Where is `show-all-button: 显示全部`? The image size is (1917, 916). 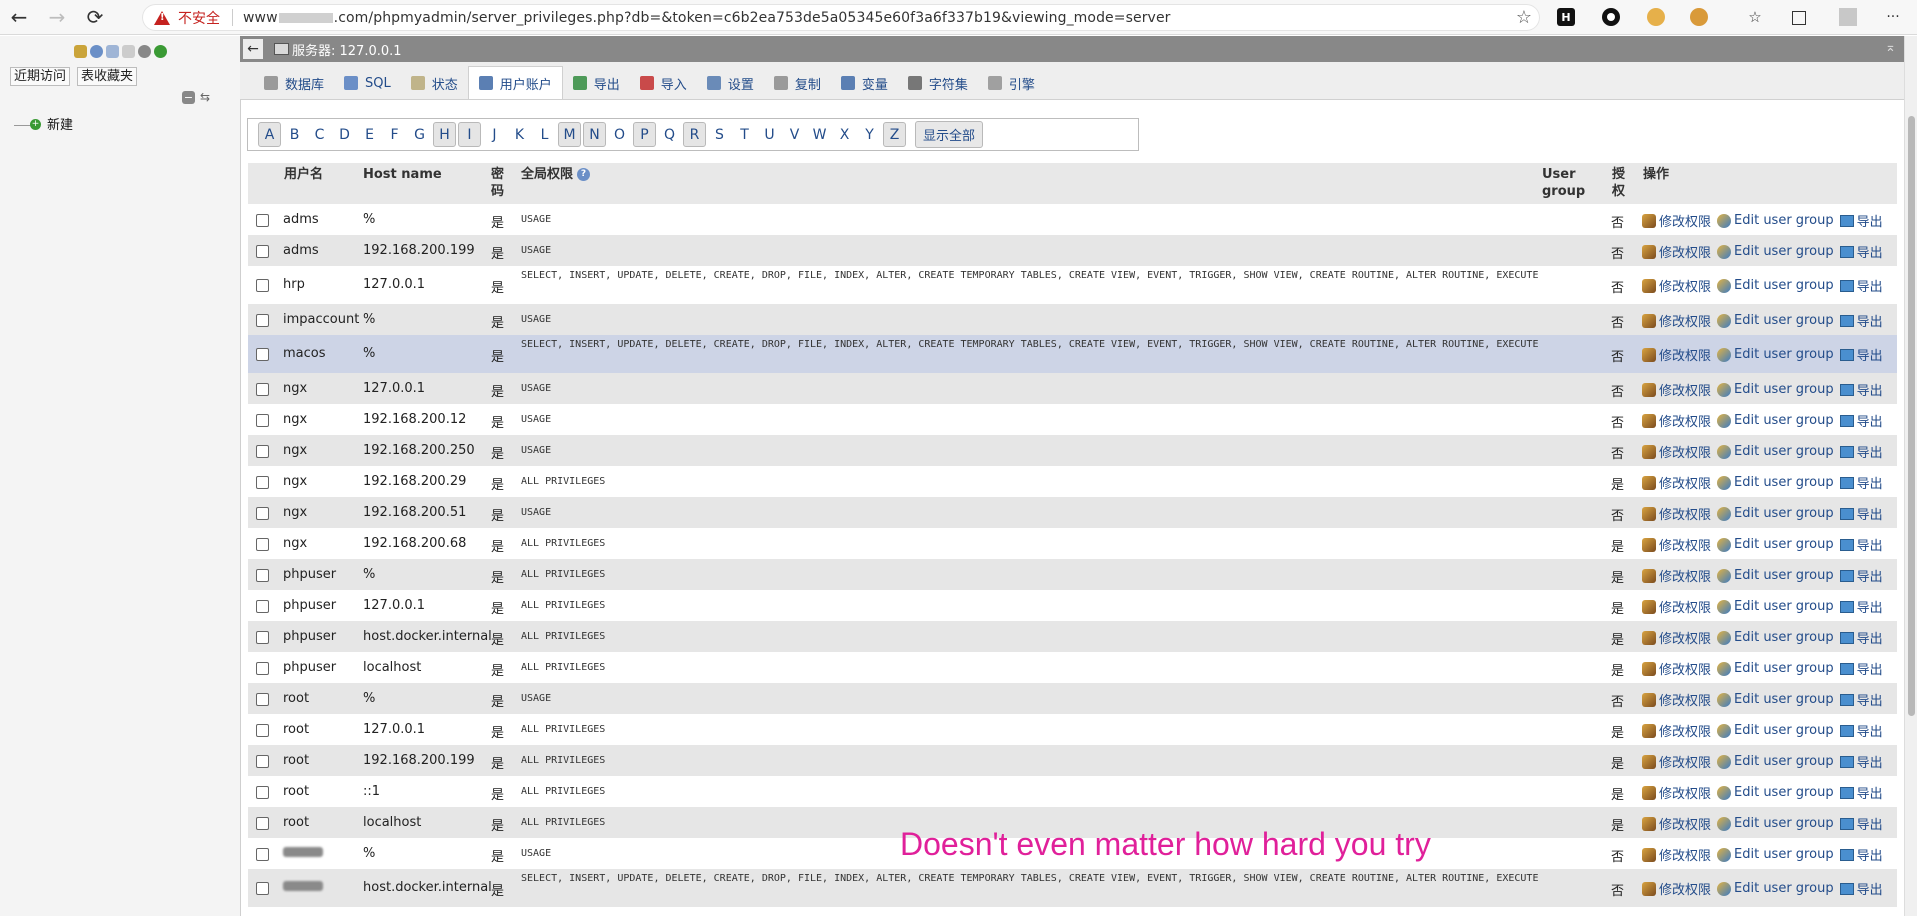 show-all-button: 显示全部 is located at coordinates (949, 134).